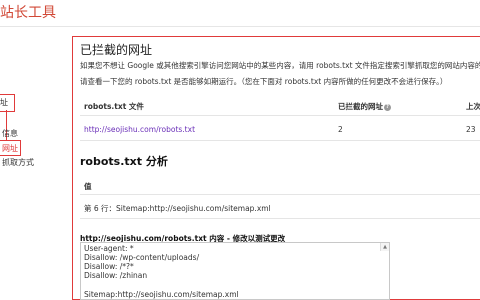  What do you see at coordinates (471, 129) in the screenshot?
I see `last-downloaded: 23` at bounding box center [471, 129].